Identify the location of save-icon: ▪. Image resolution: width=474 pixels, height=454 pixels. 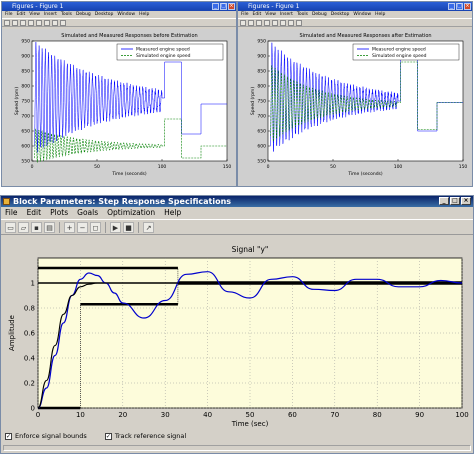
(36, 227).